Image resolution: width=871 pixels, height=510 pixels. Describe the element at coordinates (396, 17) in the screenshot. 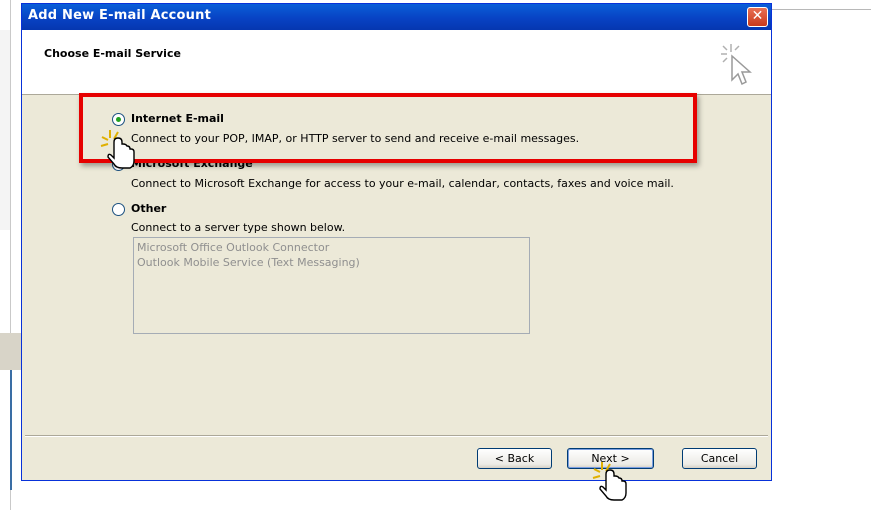

I see `title-bar: Add New E-mail Account ✕` at that location.